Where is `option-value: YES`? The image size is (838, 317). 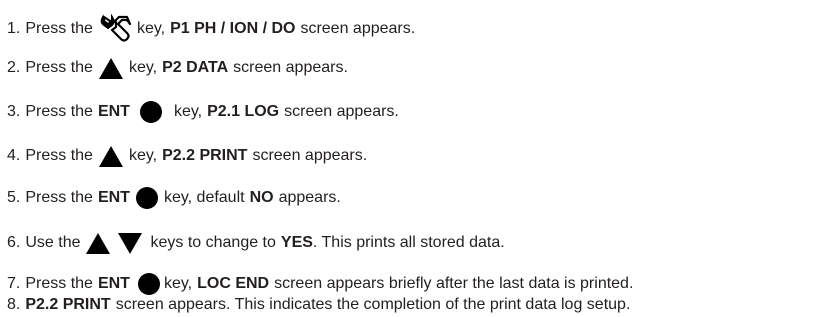
option-value: YES is located at coordinates (296, 242).